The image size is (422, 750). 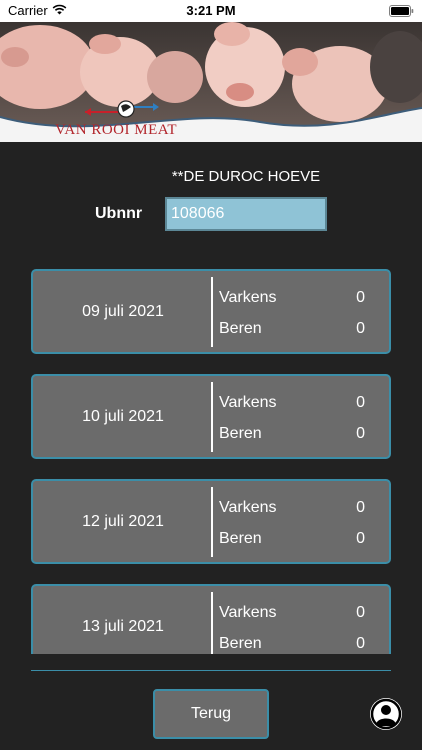 What do you see at coordinates (116, 130) in the screenshot?
I see `brand-name: VAN ROOI MEAT` at bounding box center [116, 130].